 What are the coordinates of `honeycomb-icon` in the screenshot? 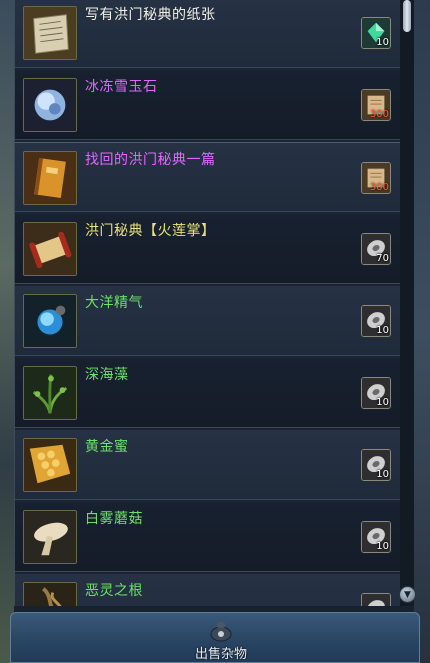 It's located at (50, 465).